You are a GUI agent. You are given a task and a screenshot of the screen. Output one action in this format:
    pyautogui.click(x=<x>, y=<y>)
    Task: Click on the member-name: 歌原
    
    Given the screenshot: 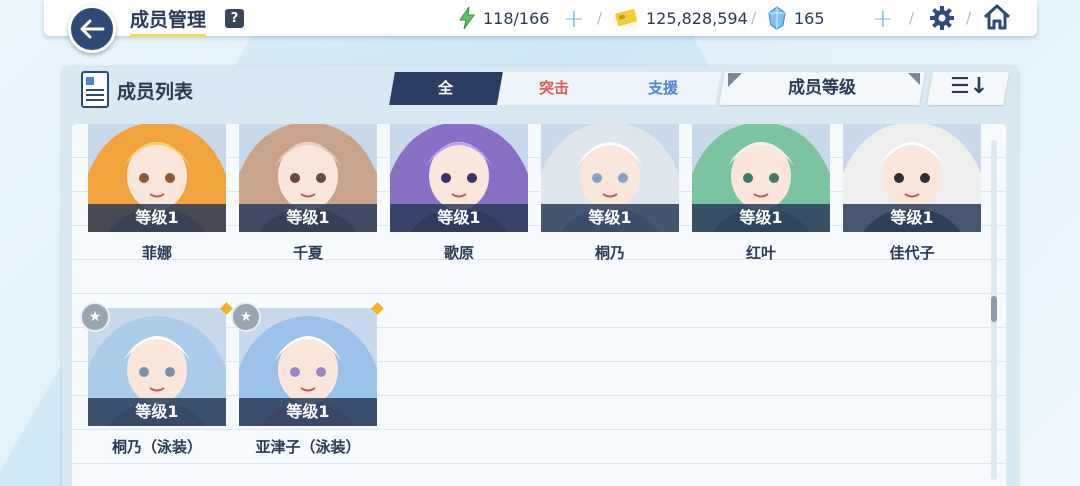 What is the action you would take?
    pyautogui.click(x=458, y=253)
    